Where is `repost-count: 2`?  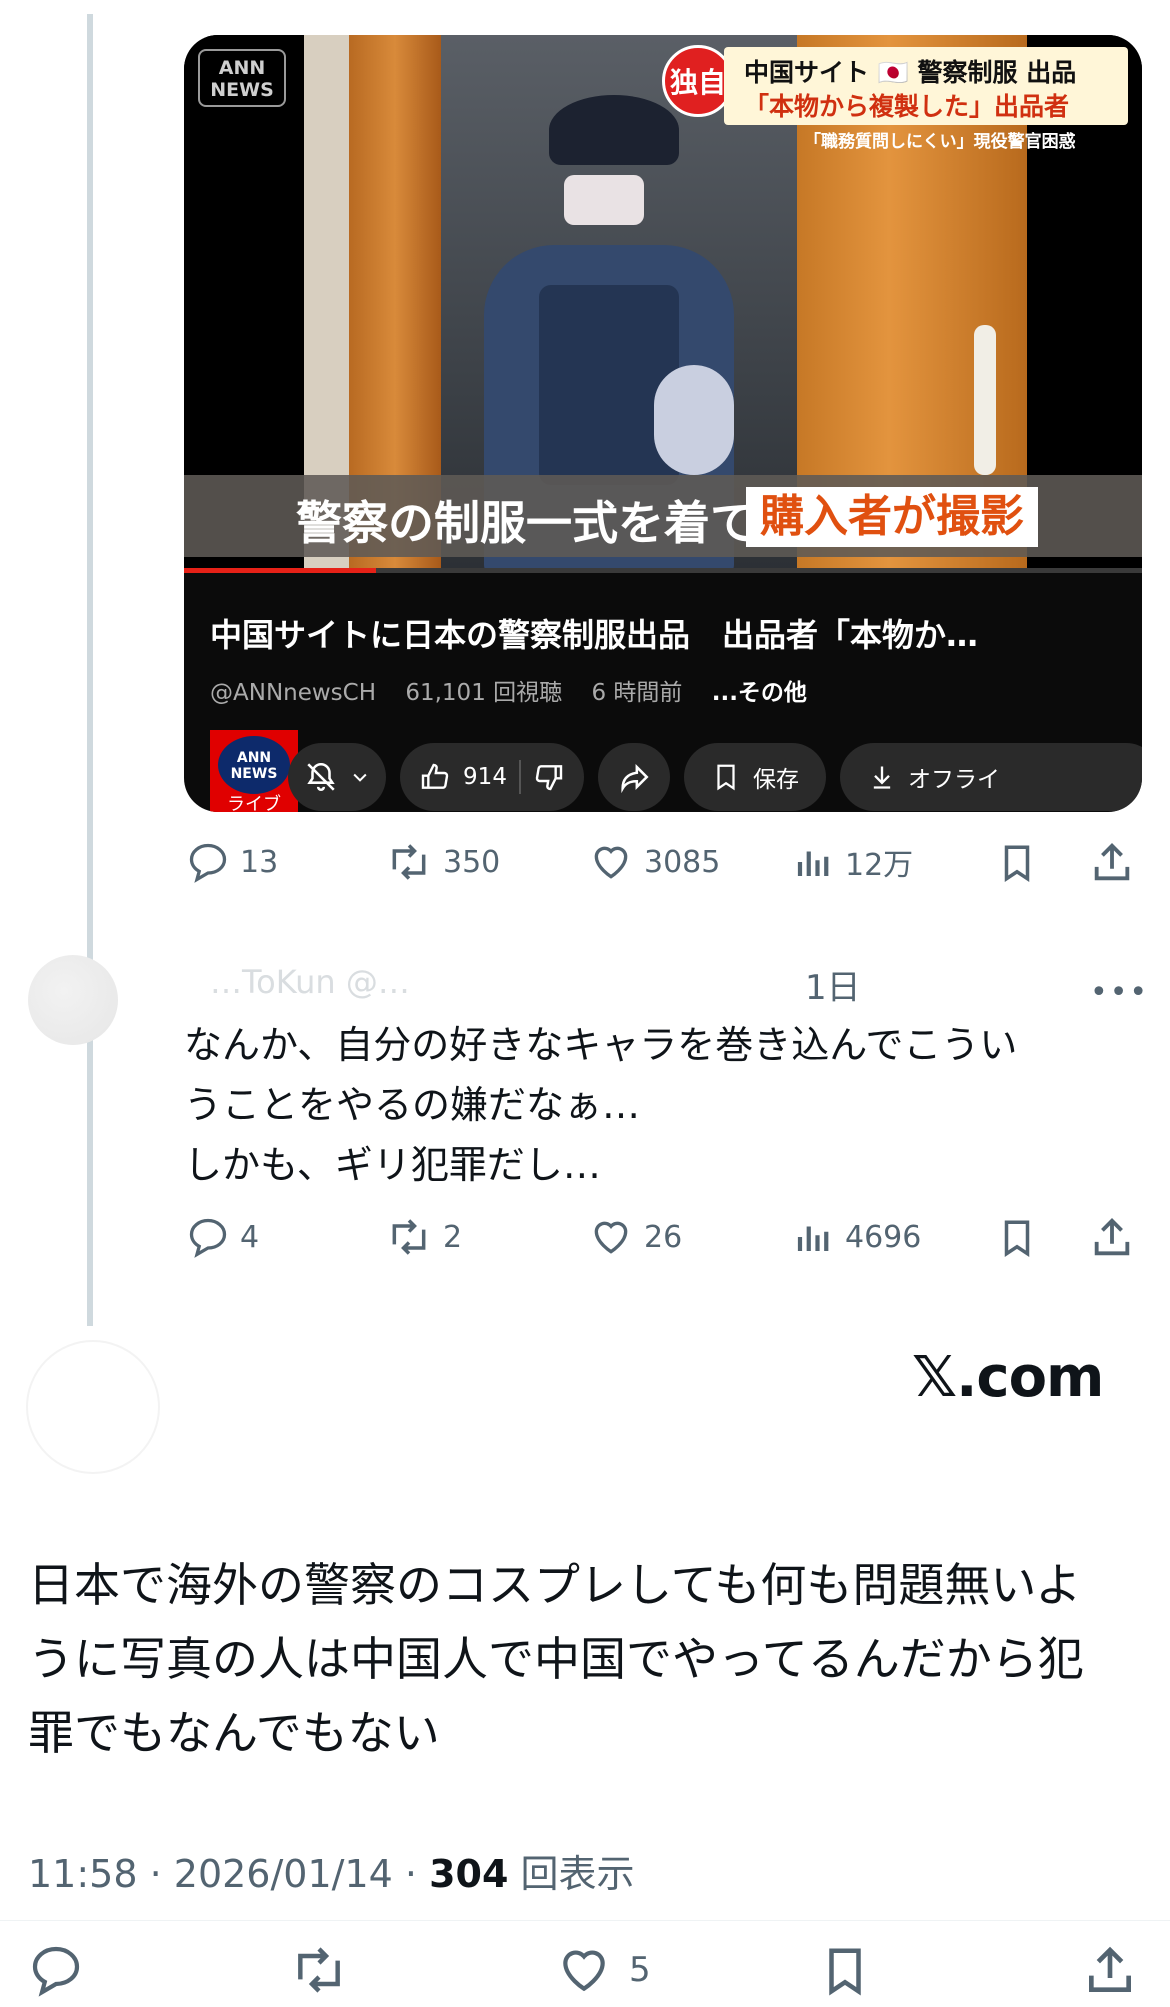 repost-count: 2 is located at coordinates (453, 1237).